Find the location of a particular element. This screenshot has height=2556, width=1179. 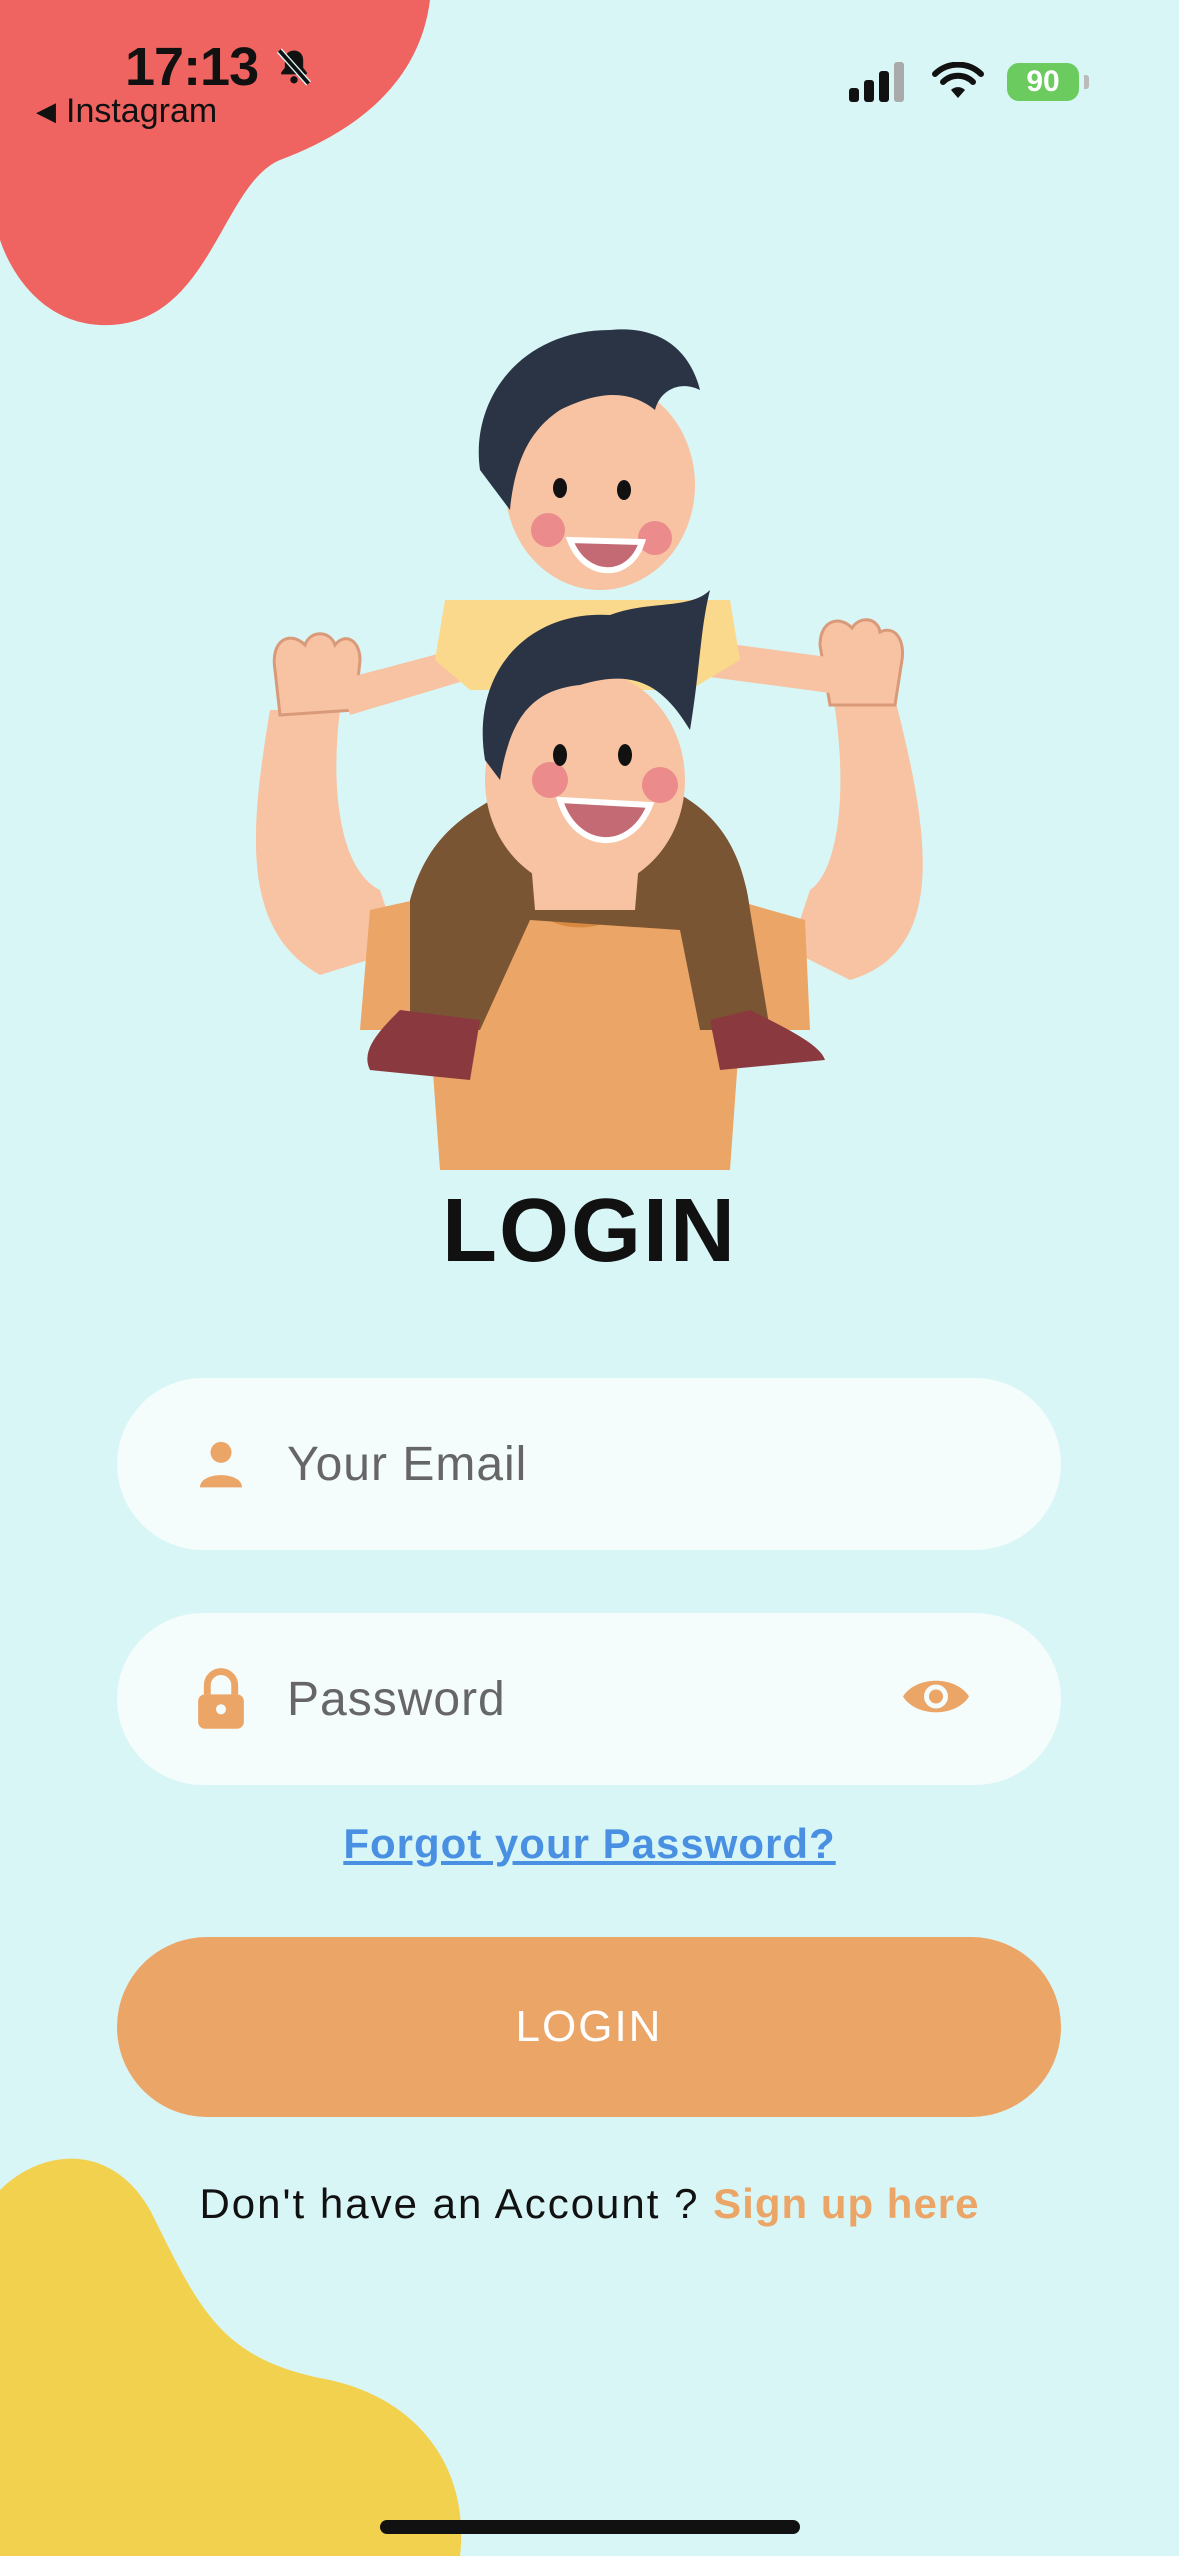

home-indicator is located at coordinates (590, 2527).